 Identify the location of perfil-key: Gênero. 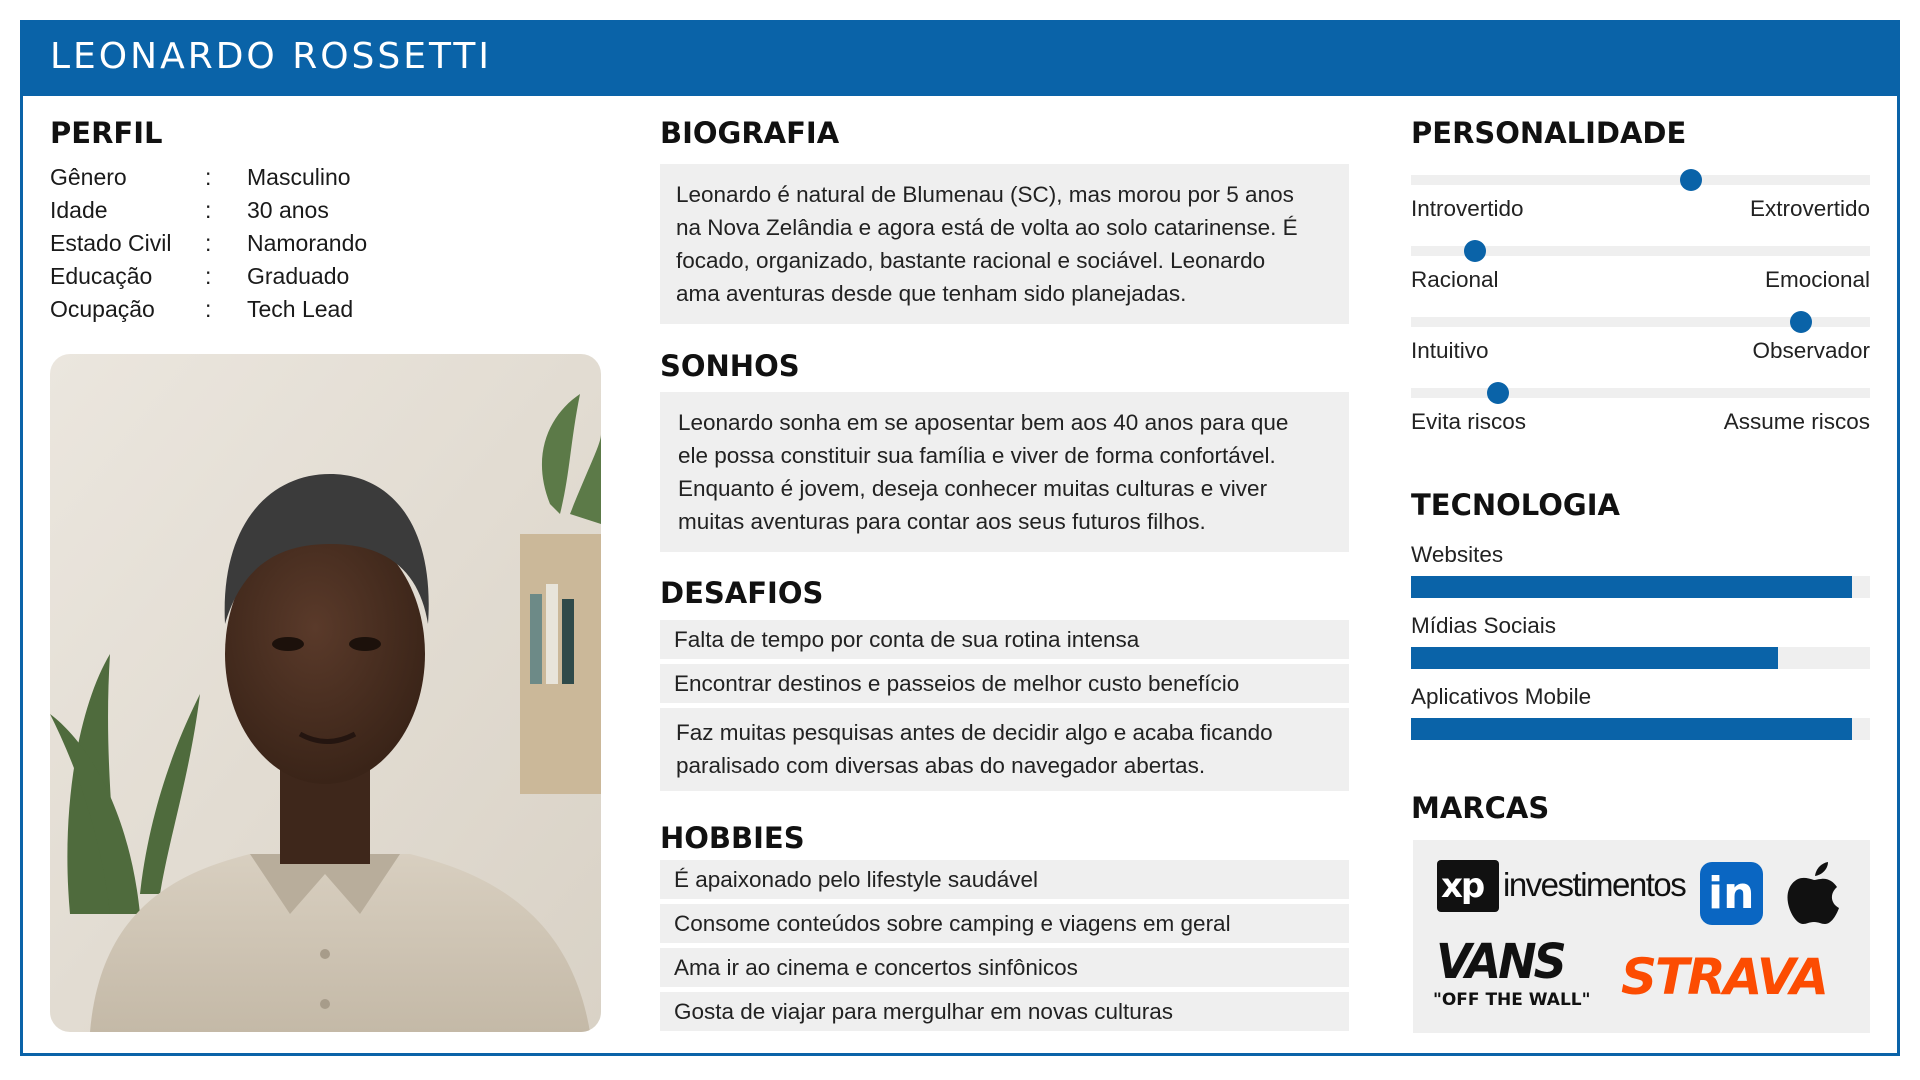
(88, 177).